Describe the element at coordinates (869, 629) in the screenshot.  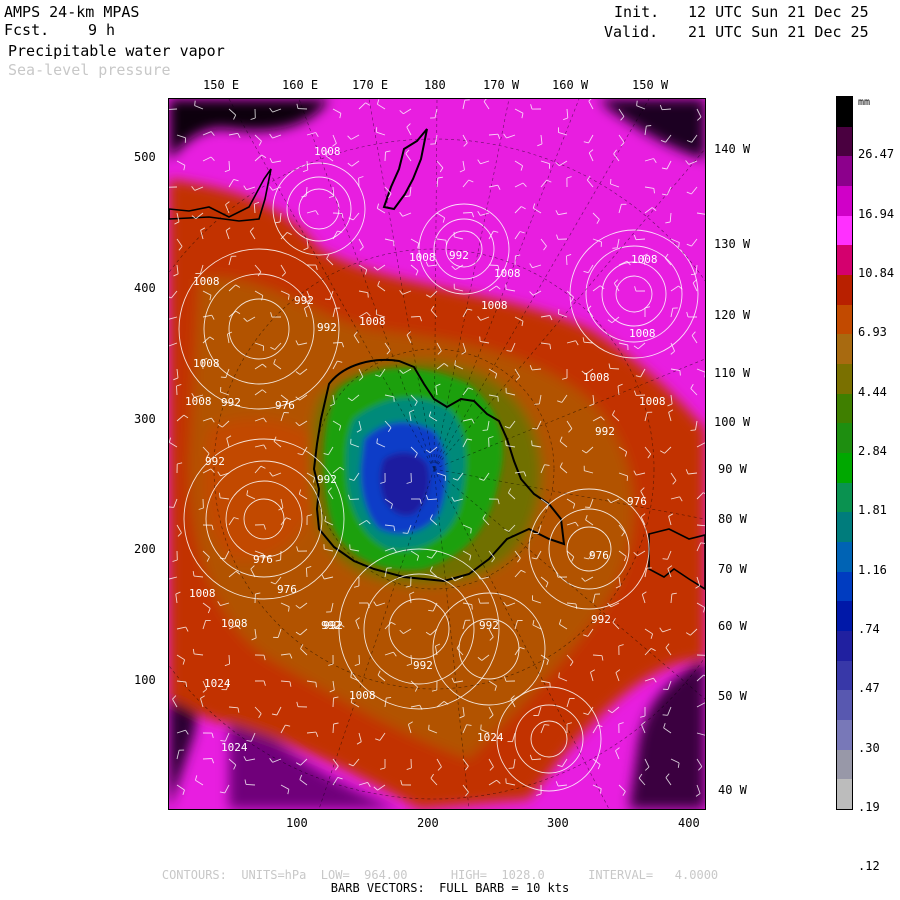
I see `colorbar-label: .74` at that location.